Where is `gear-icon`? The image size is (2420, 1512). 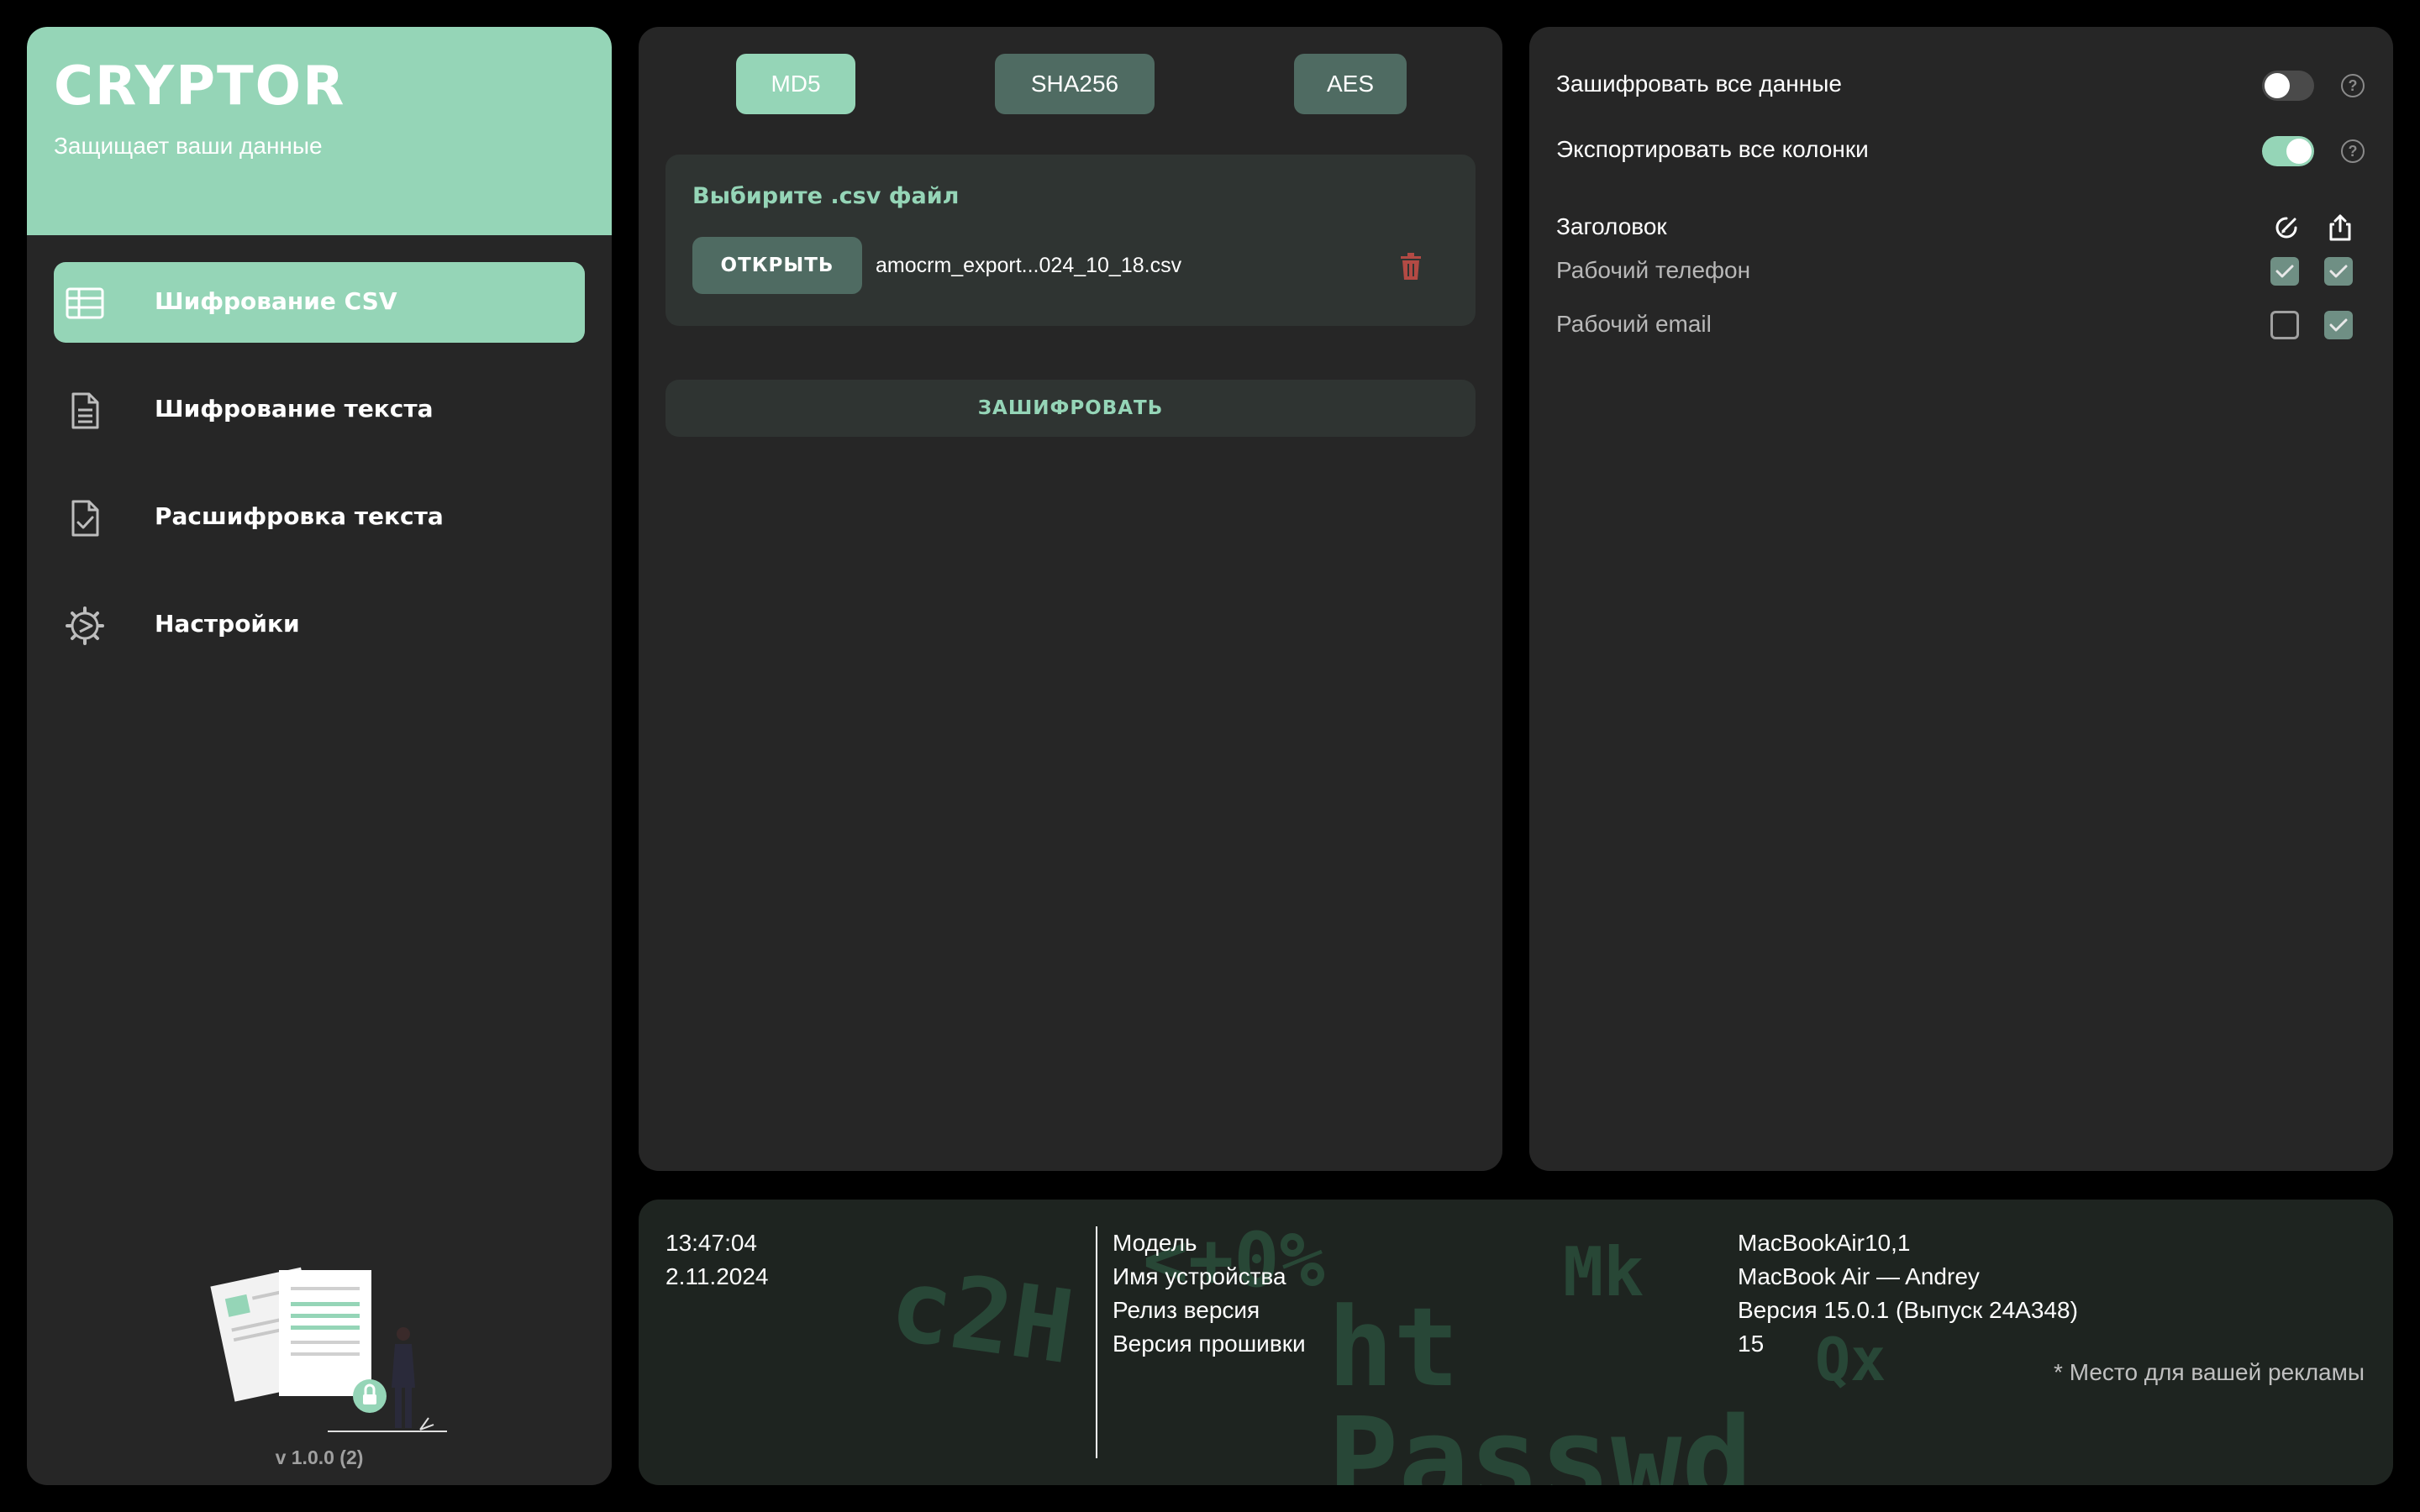
gear-icon is located at coordinates (85, 625).